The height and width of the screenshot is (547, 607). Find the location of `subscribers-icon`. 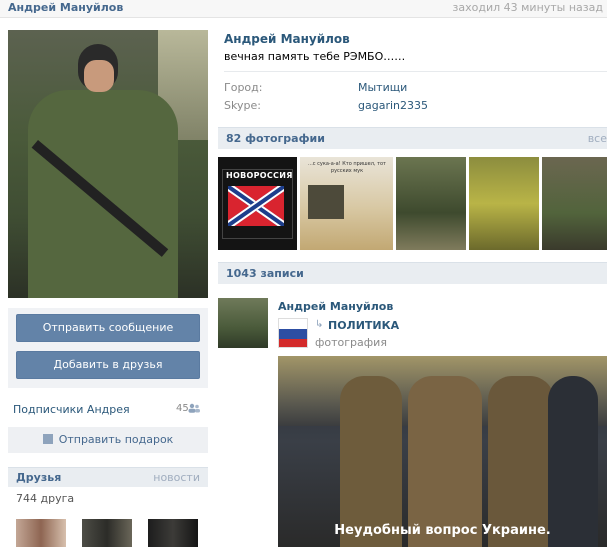

subscribers-icon is located at coordinates (194, 408).